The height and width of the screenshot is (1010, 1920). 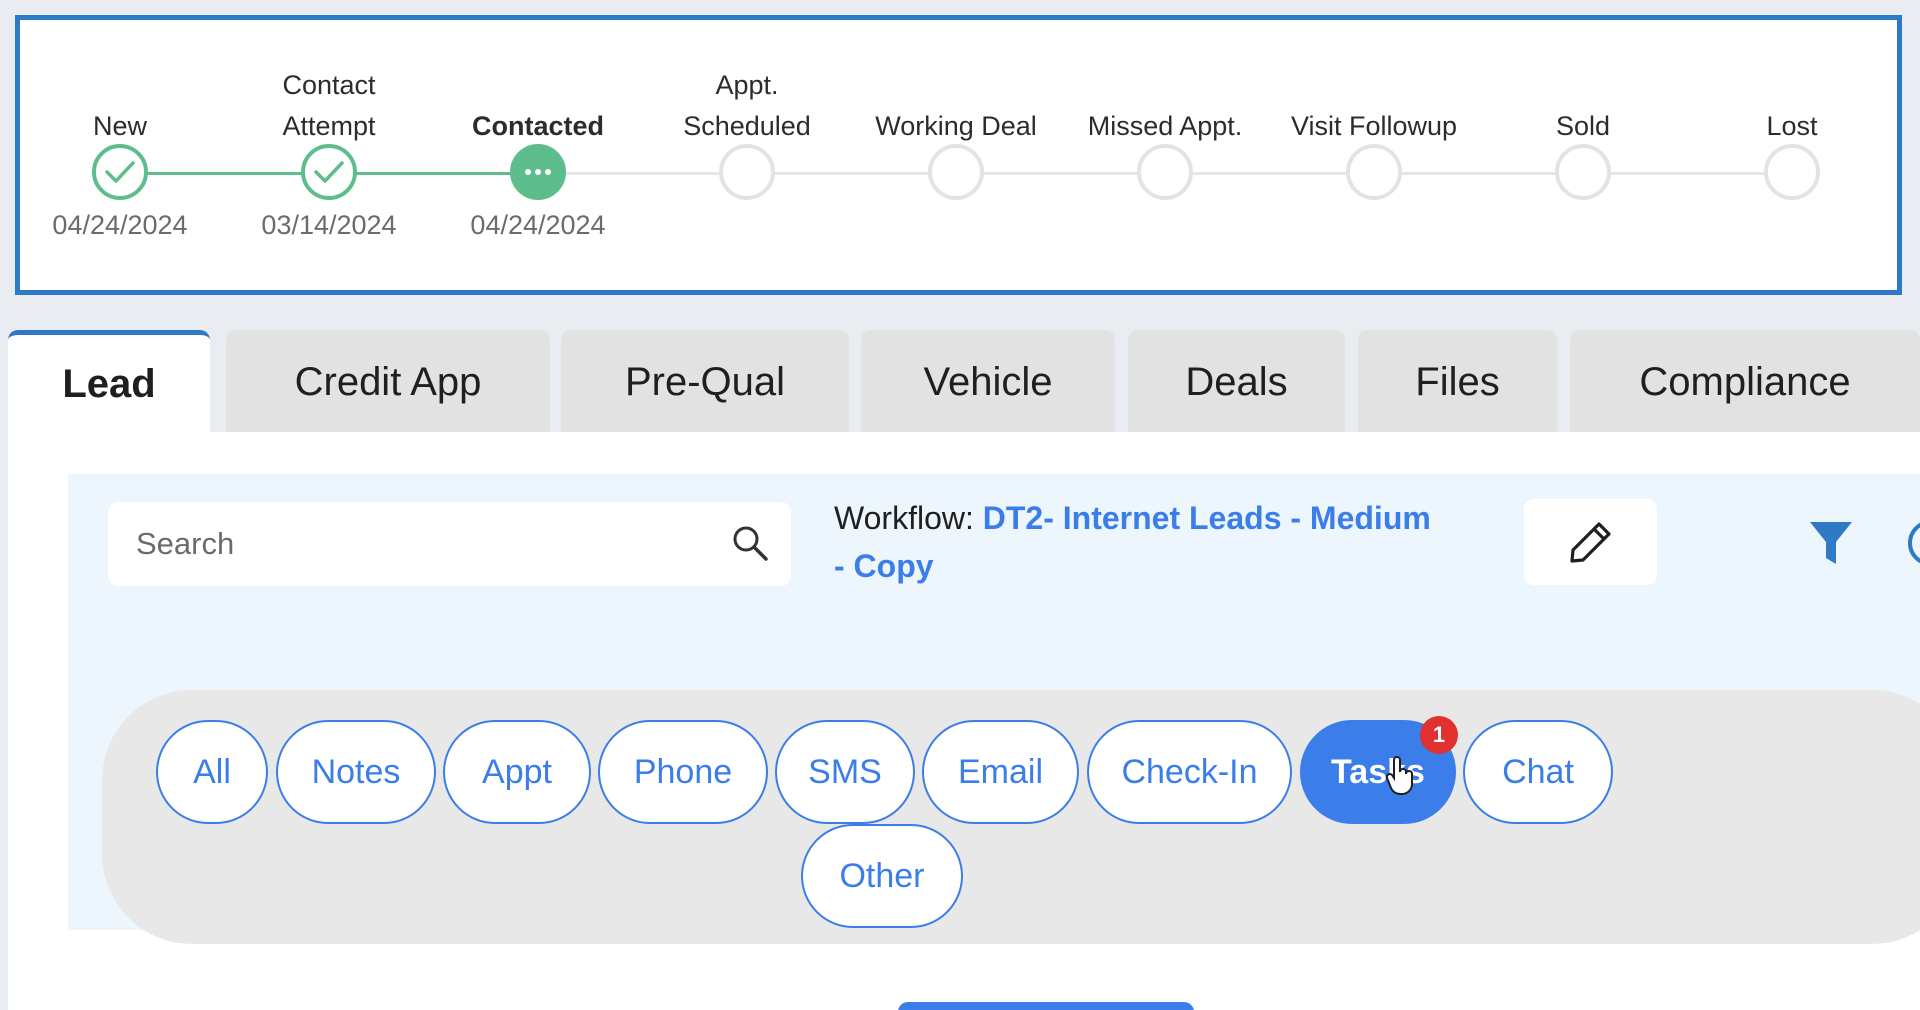 What do you see at coordinates (517, 772) in the screenshot?
I see `filter-appt: Appt` at bounding box center [517, 772].